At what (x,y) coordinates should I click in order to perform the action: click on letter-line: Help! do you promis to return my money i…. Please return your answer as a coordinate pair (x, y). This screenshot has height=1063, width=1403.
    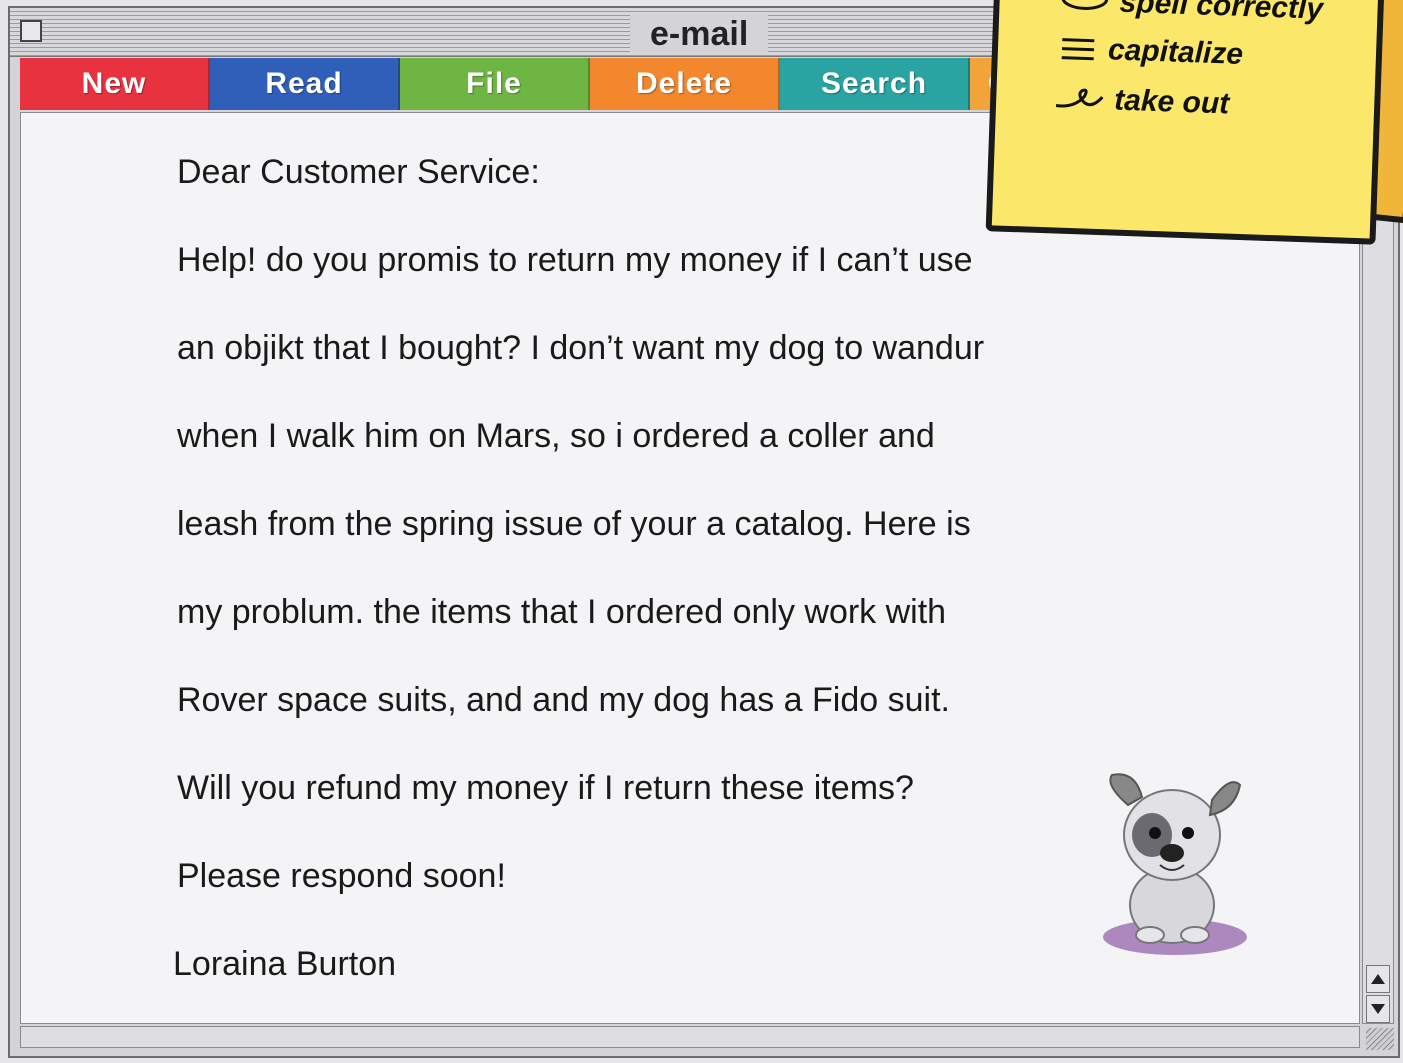
    Looking at the image, I should click on (575, 260).